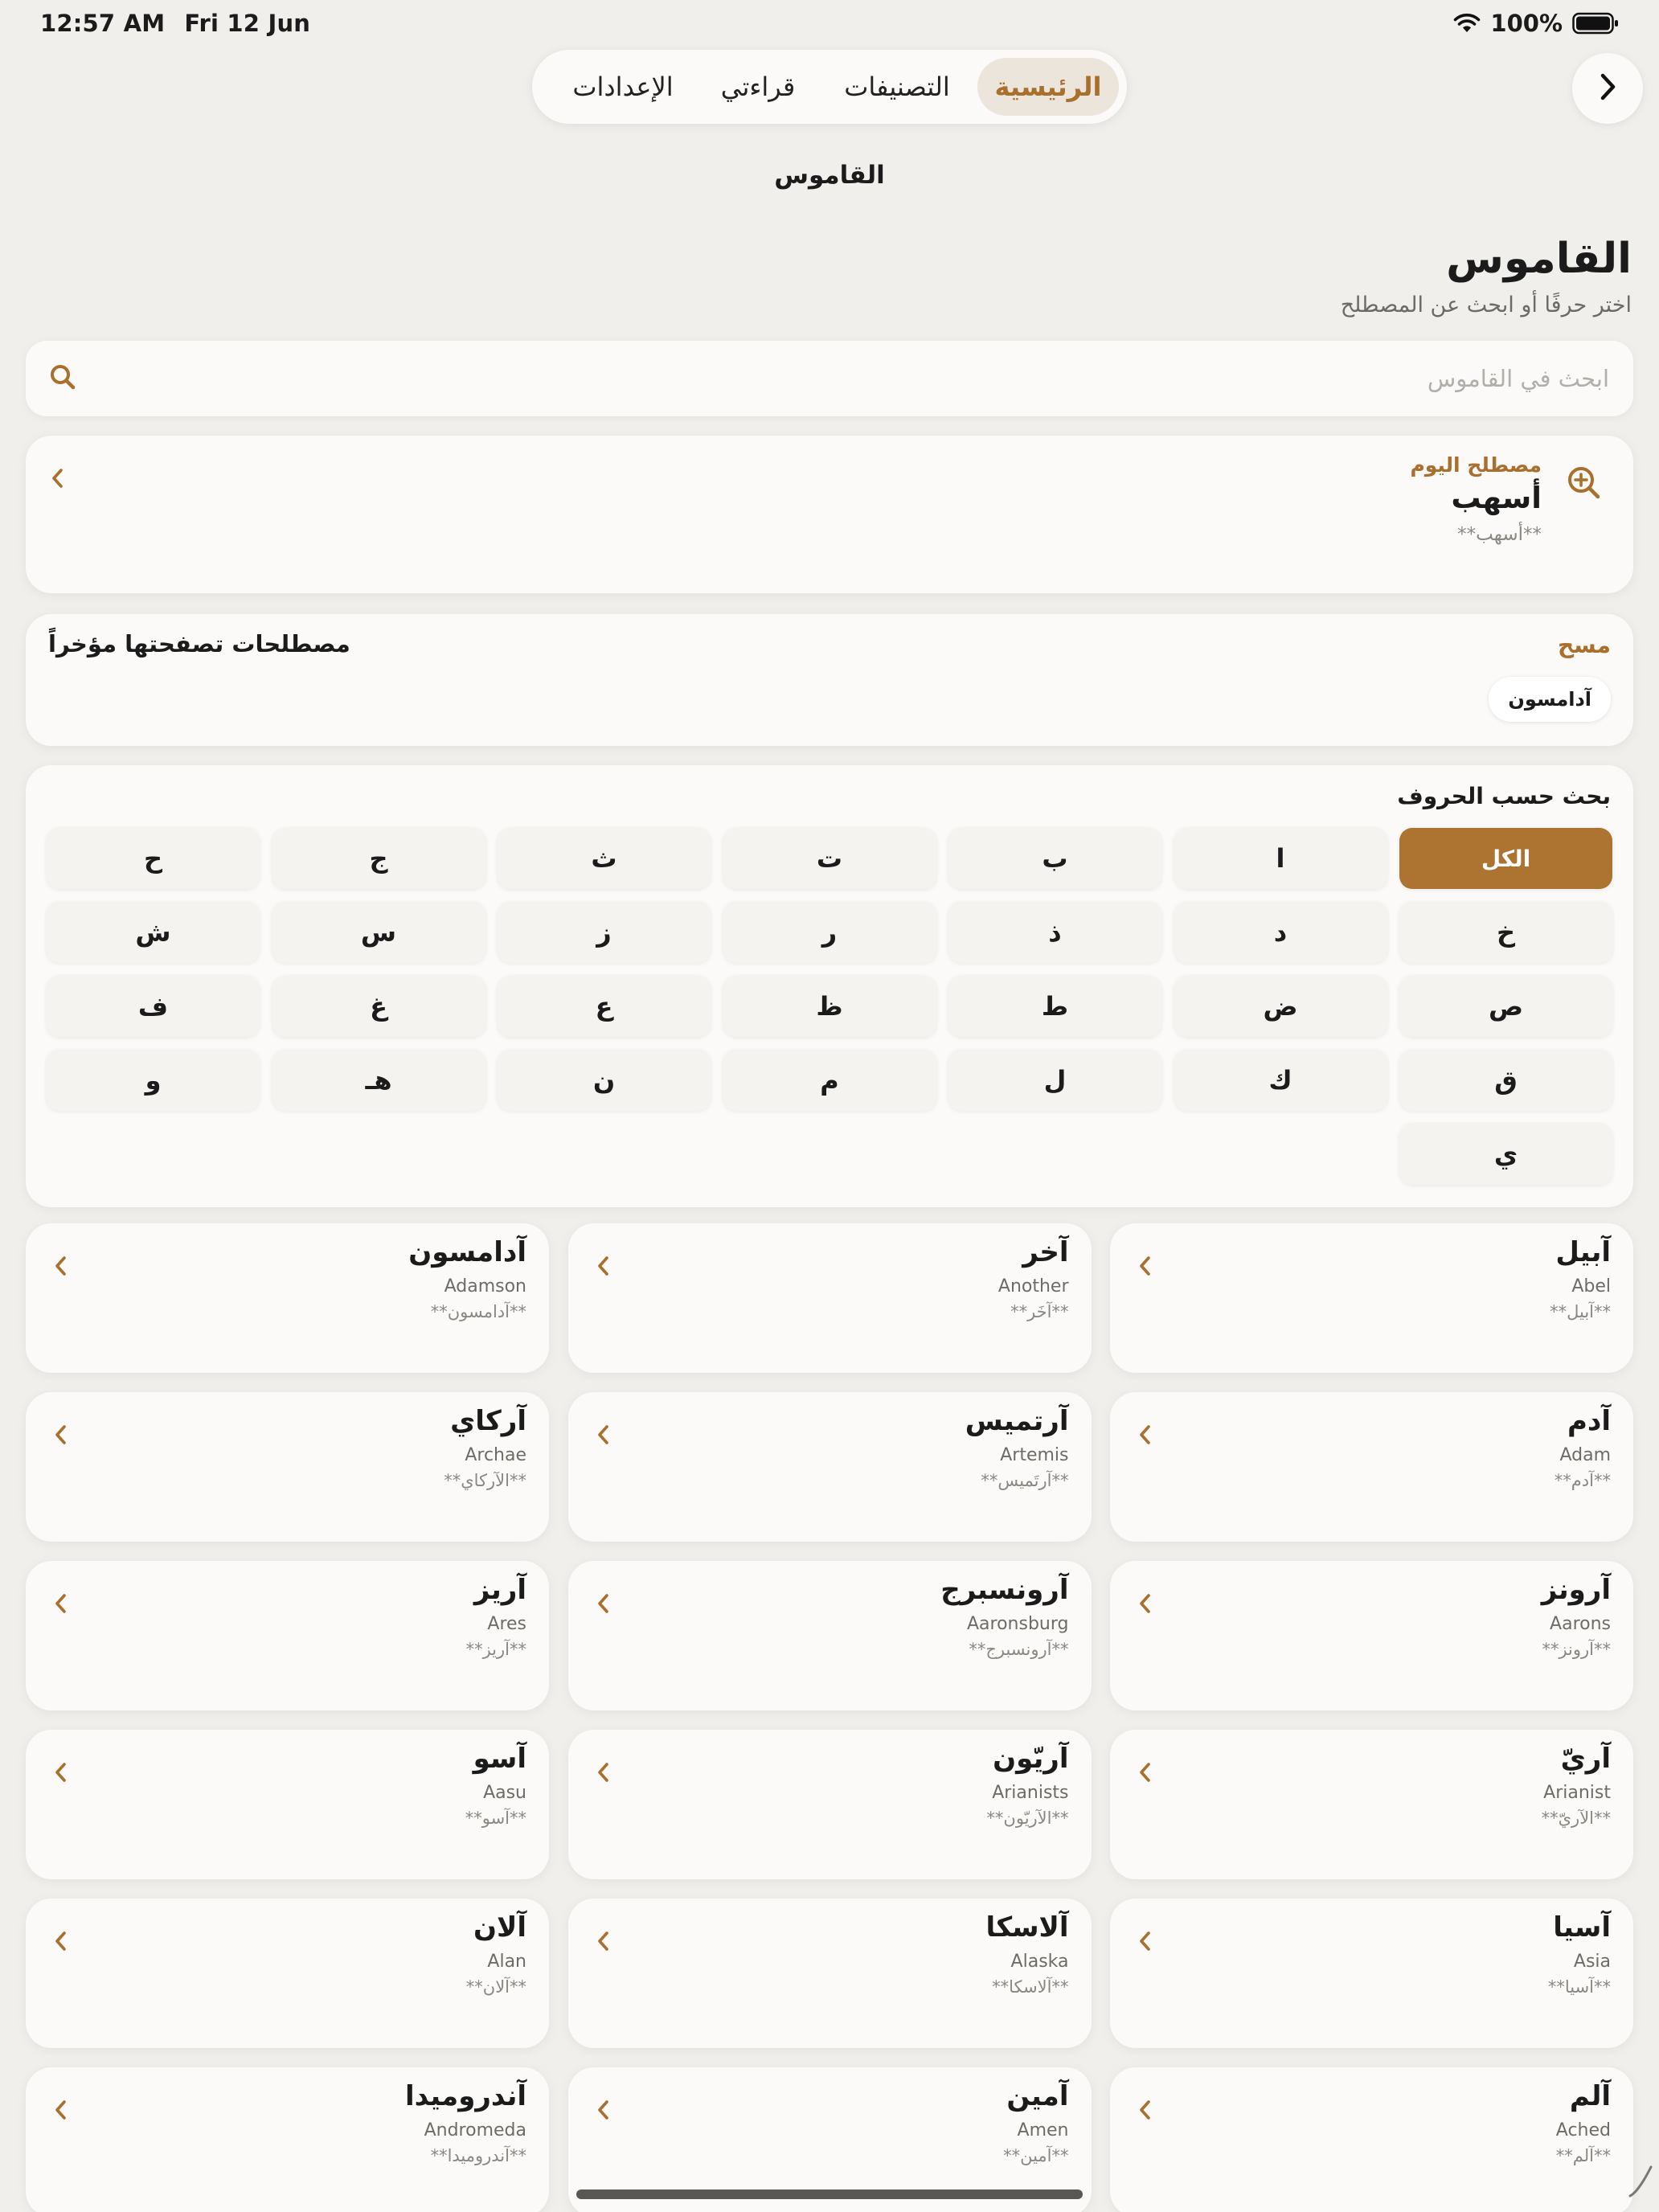 This screenshot has width=1659, height=2212. What do you see at coordinates (1371, 2139) in the screenshot?
I see `term-card: آلم Ached **آلم**` at bounding box center [1371, 2139].